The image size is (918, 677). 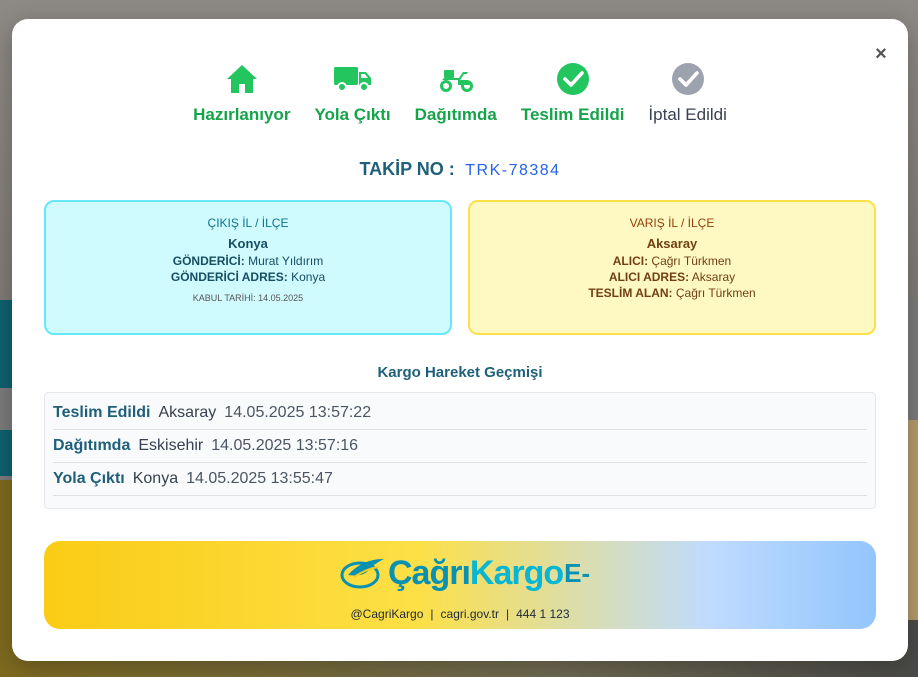 What do you see at coordinates (308, 277) in the screenshot?
I see `sender-address: Konya` at bounding box center [308, 277].